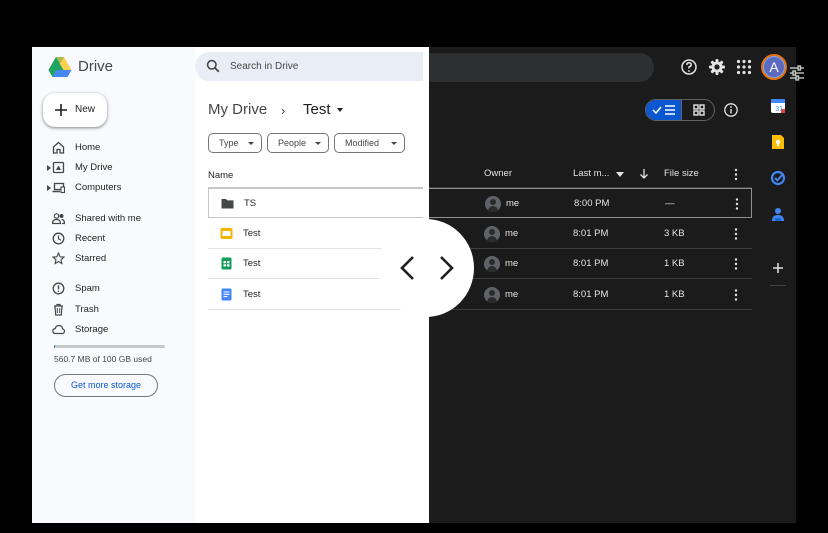 The height and width of the screenshot is (533, 828). Describe the element at coordinates (778, 142) in the screenshot. I see `keep-icon` at that location.